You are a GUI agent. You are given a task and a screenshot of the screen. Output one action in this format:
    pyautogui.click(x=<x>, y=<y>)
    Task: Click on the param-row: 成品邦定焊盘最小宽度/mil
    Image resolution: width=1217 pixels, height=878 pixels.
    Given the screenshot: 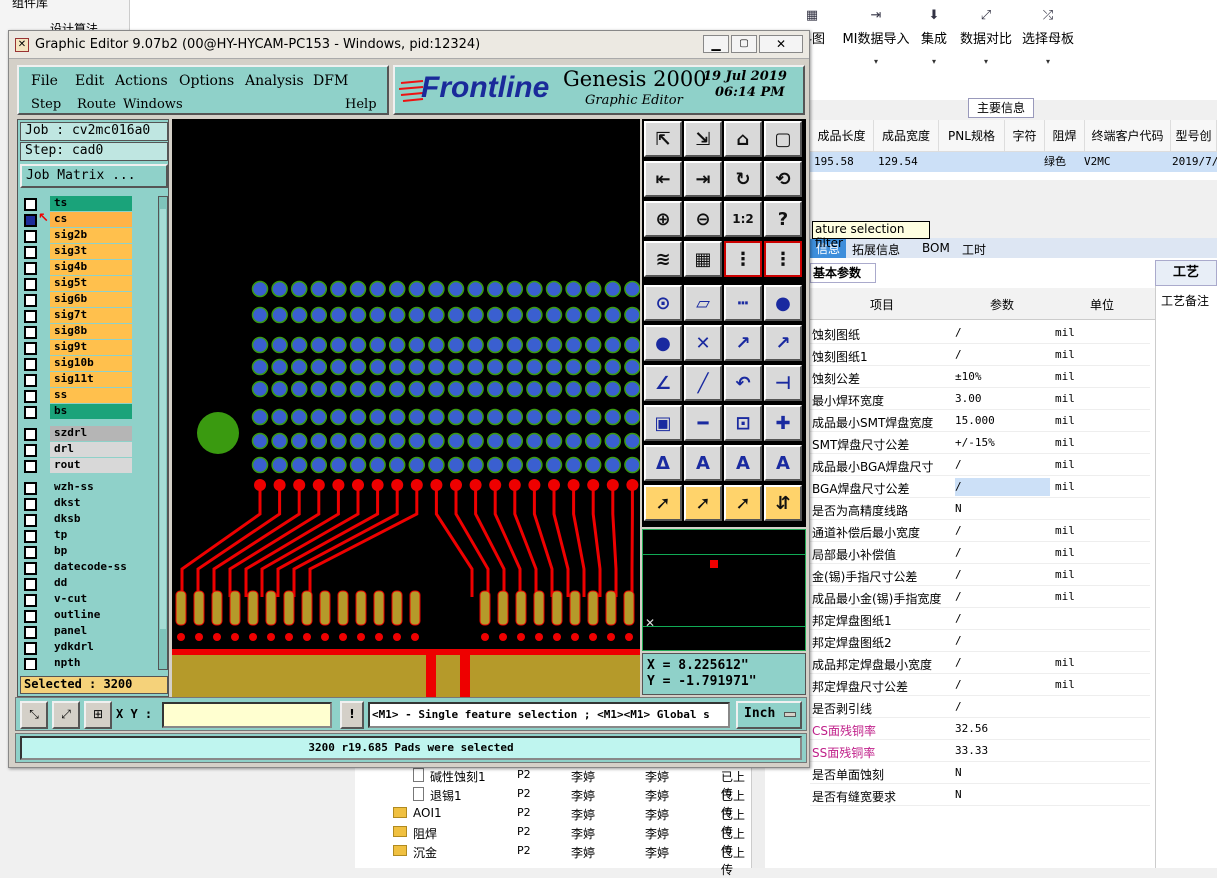 What is the action you would take?
    pyautogui.click(x=980, y=663)
    